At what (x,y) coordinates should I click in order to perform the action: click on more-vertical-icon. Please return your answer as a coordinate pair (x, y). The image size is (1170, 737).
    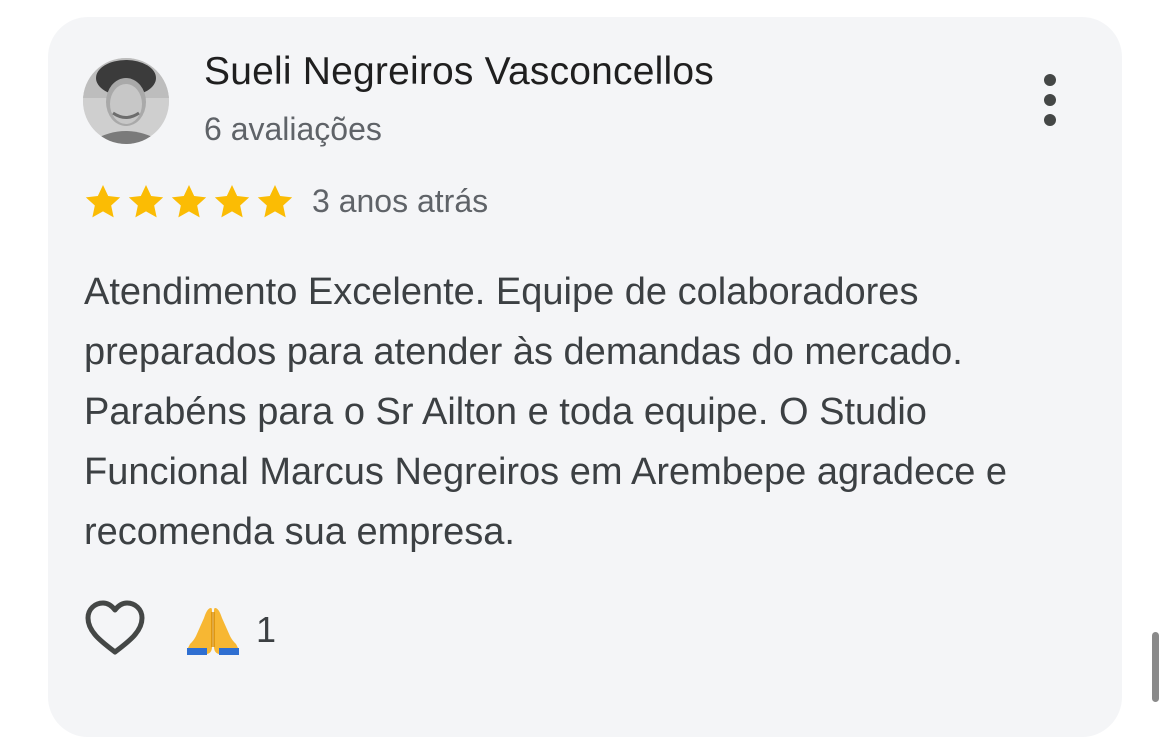
    Looking at the image, I should click on (1050, 80).